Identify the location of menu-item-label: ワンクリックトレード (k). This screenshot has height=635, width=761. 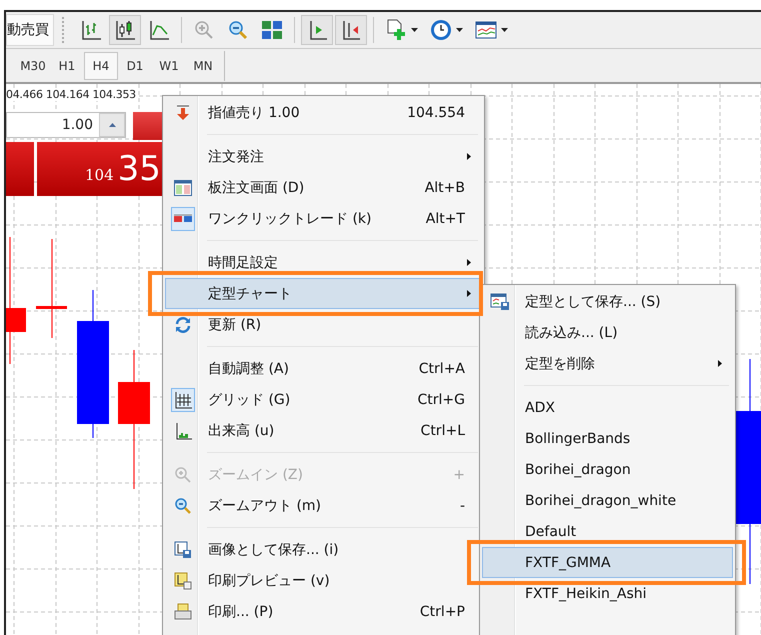
(290, 219).